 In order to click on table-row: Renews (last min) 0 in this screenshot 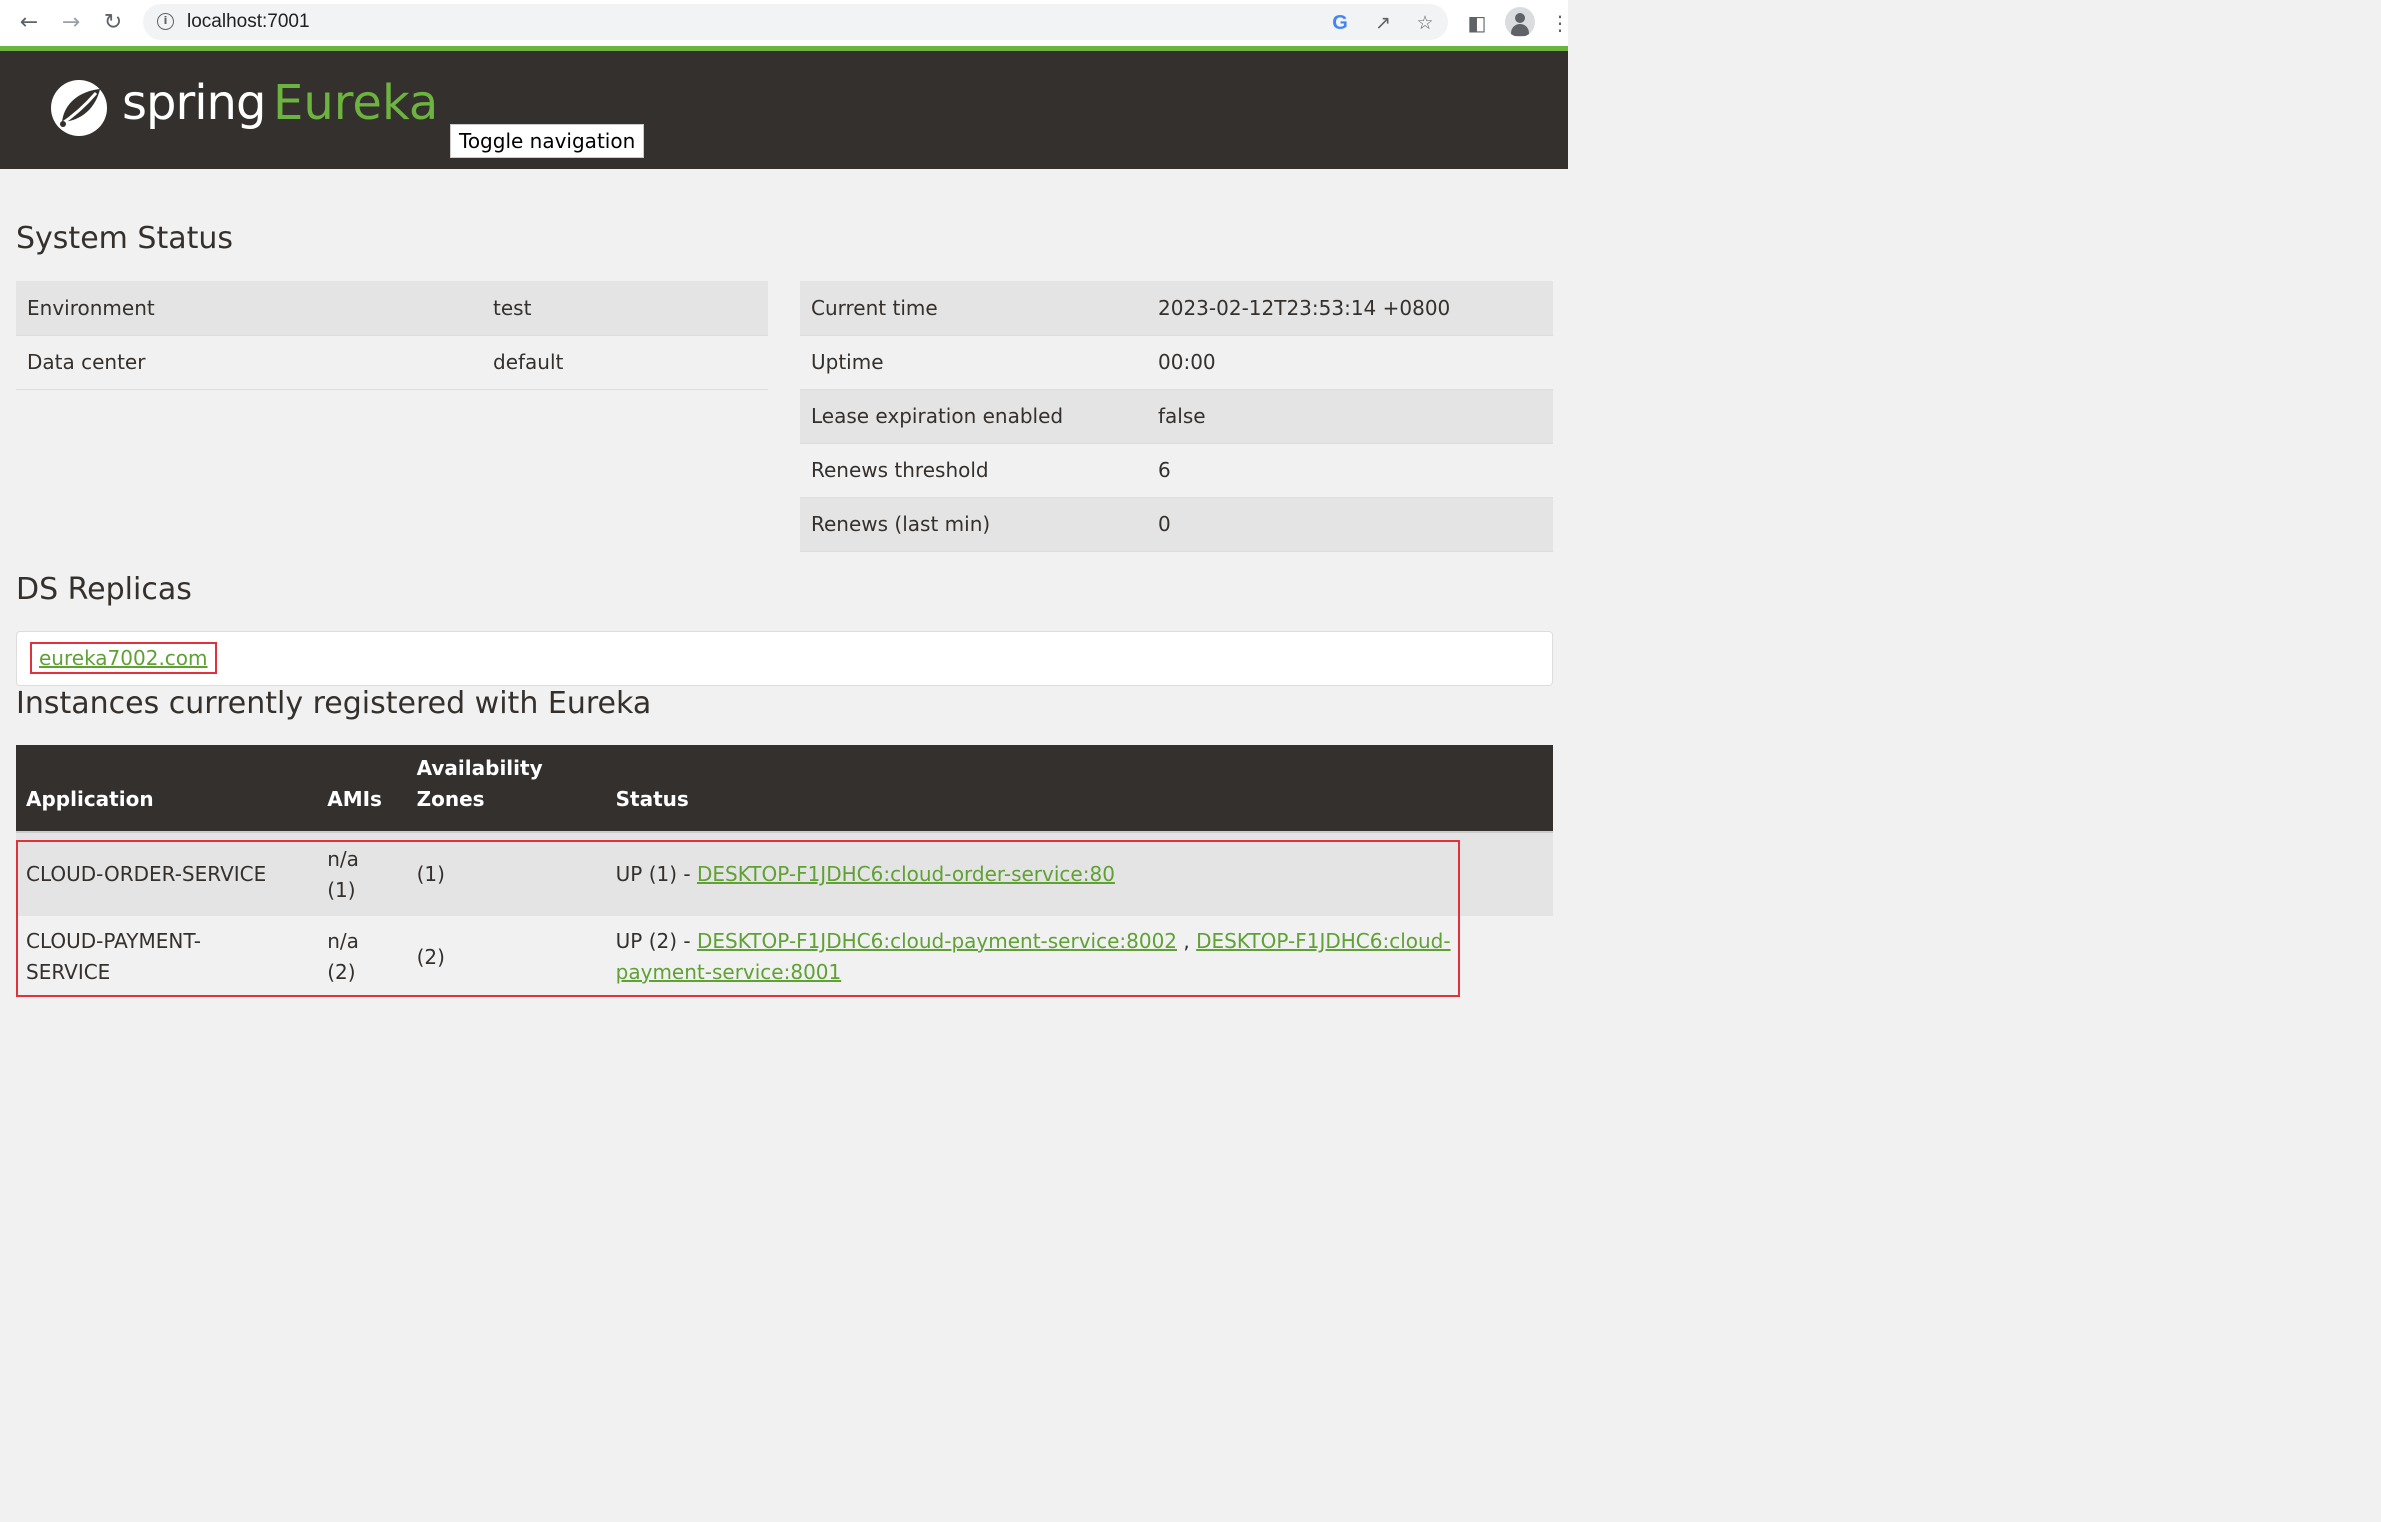, I will do `click(1176, 524)`.